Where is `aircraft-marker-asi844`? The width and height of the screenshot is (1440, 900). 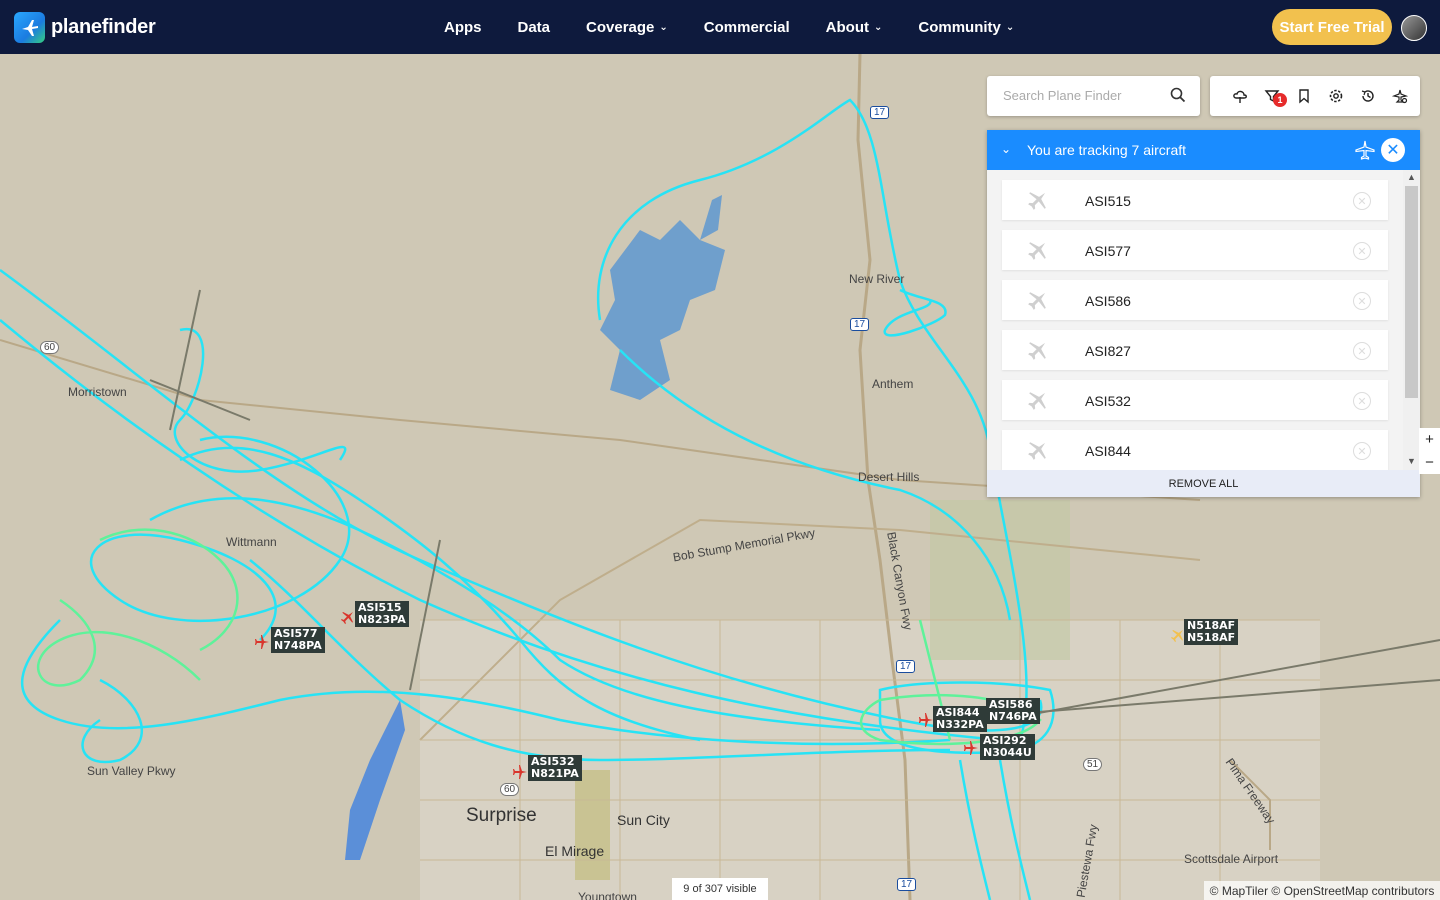 aircraft-marker-asi844 is located at coordinates (926, 722).